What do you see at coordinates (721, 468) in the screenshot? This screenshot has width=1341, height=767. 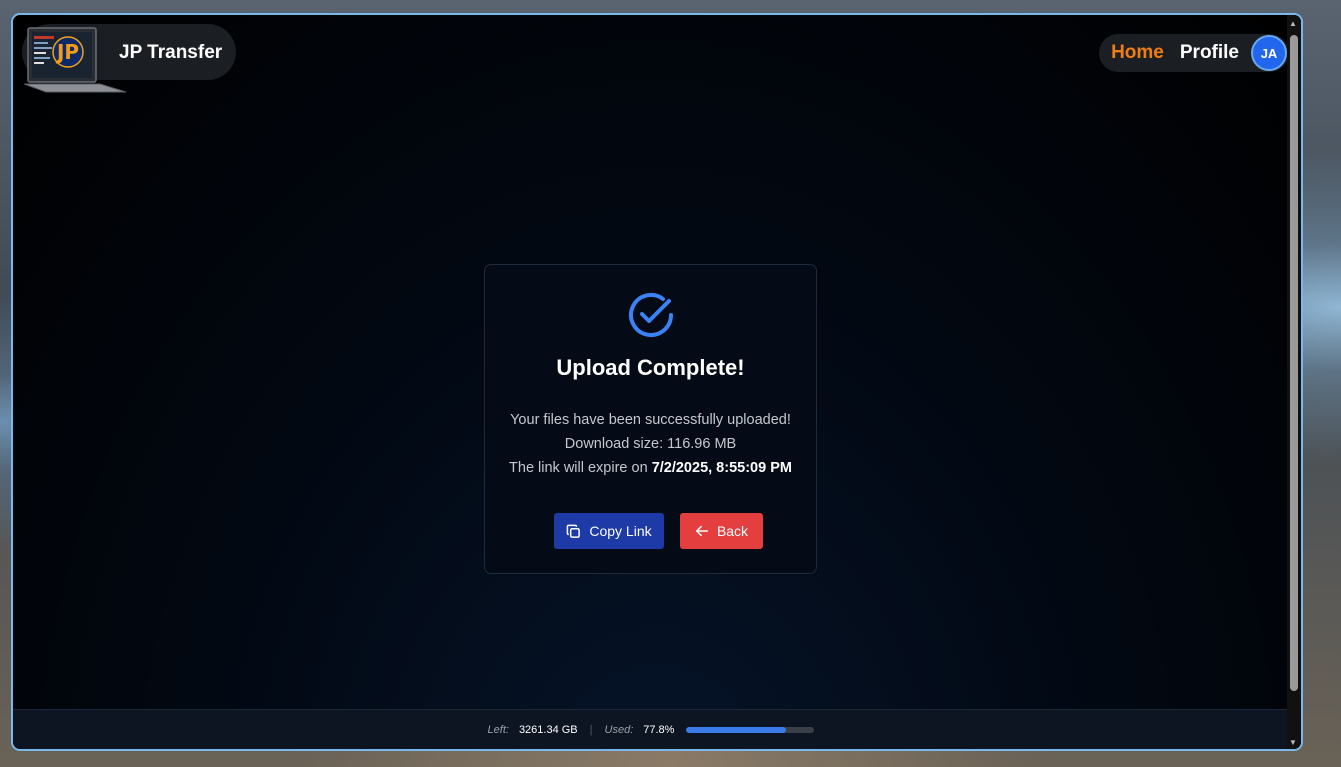 I see `expire-date: 7/2/2025, 8:55:09 PM` at bounding box center [721, 468].